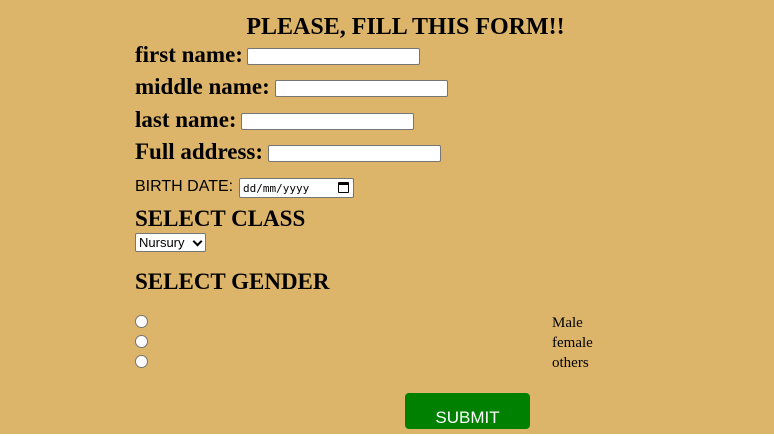 The width and height of the screenshot is (774, 436). I want to click on gender-label-male: Male, so click(567, 323).